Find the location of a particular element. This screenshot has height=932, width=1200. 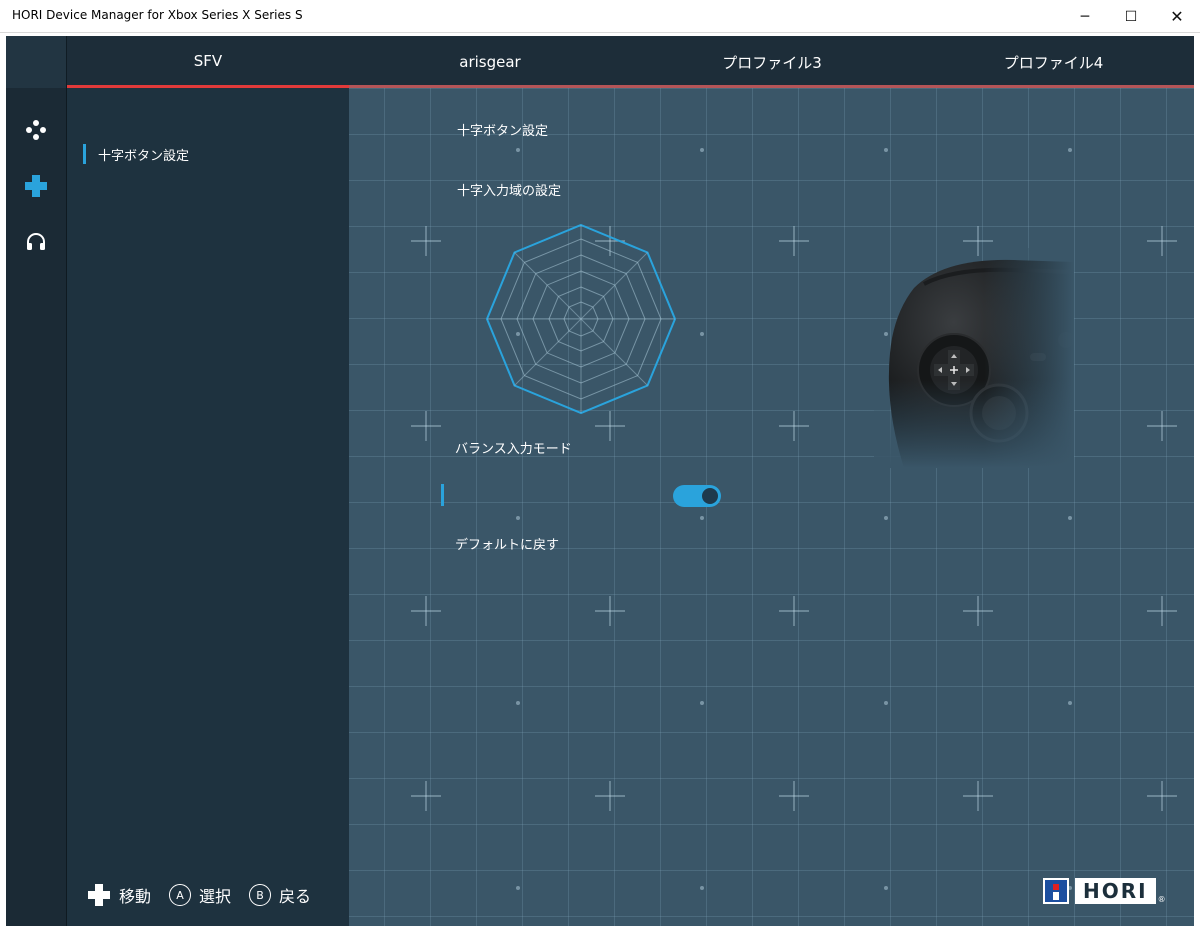

minimize-button: ─ is located at coordinates (1085, 16).